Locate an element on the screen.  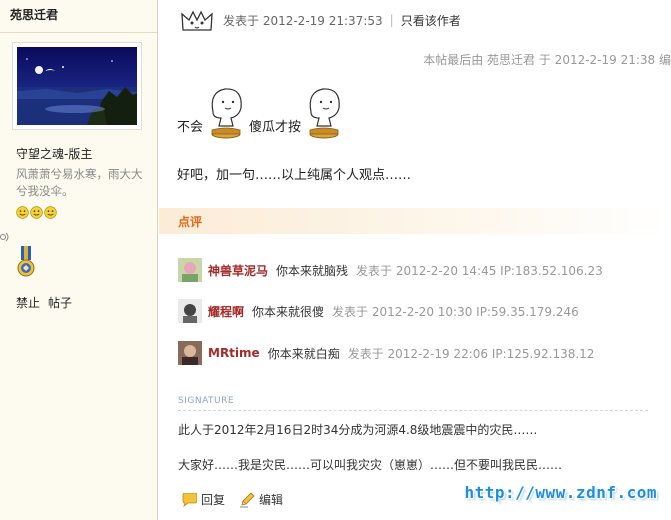
emote-row is located at coordinates (36, 212).